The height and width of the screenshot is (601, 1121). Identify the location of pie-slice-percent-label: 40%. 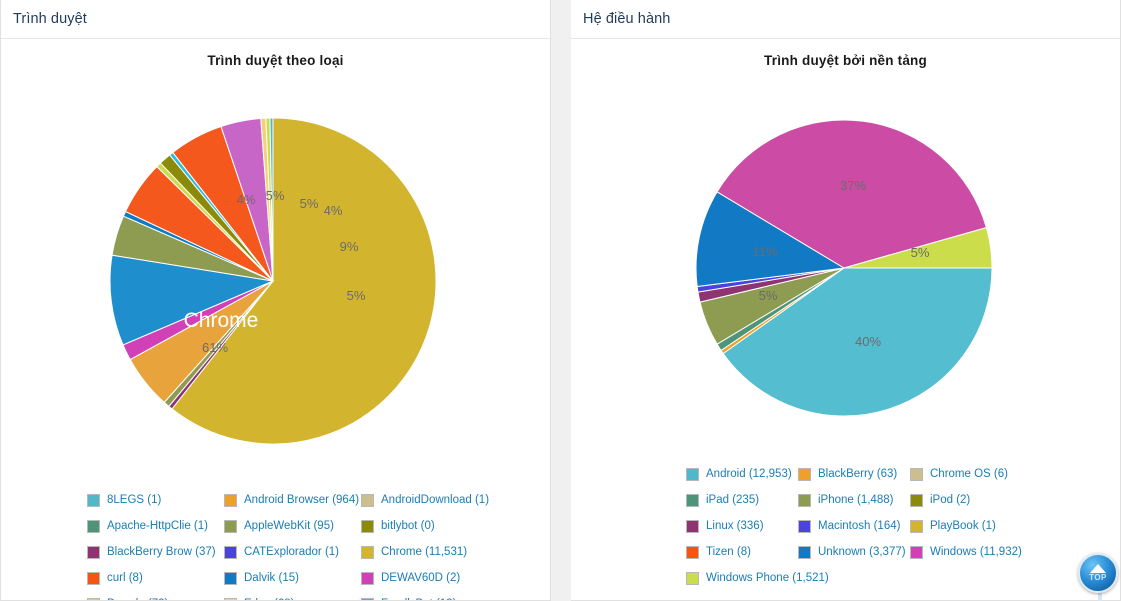
(868, 341).